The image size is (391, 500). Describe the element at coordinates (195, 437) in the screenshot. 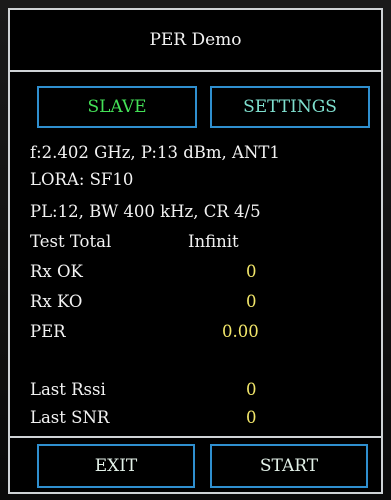

I see `bottom-divider` at that location.